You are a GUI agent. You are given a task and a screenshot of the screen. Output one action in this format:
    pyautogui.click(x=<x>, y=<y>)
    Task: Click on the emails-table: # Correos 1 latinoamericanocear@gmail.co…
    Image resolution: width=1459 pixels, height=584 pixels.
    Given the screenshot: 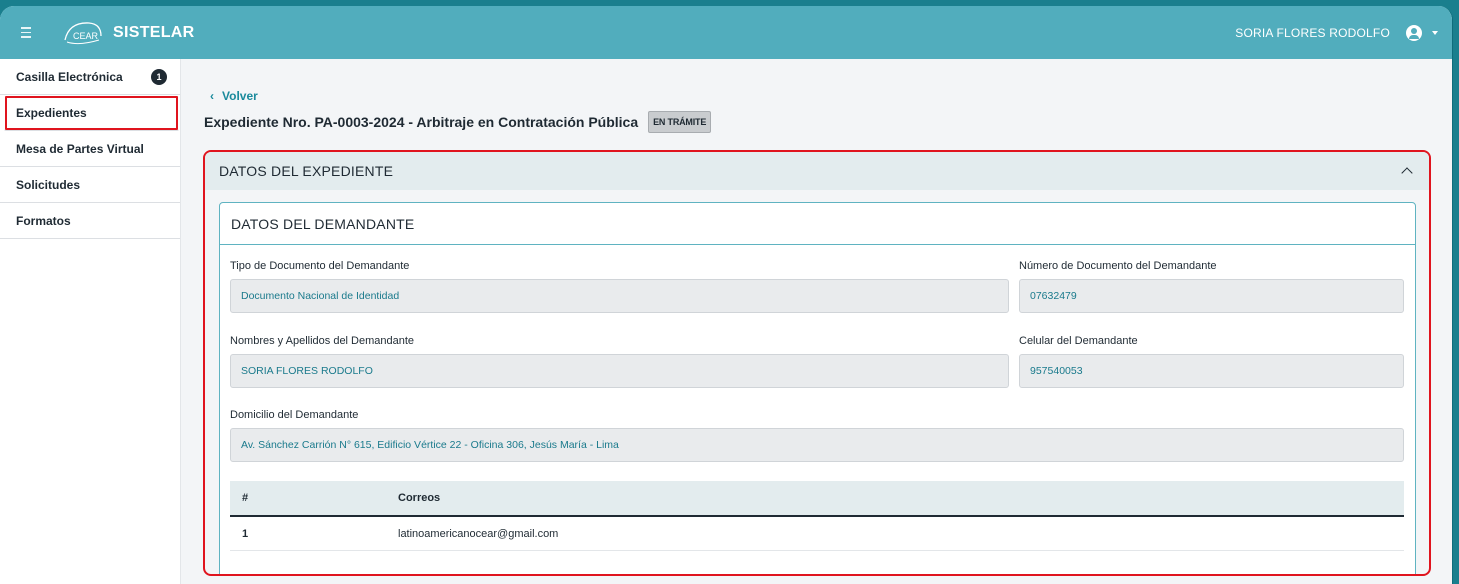 What is the action you would take?
    pyautogui.click(x=817, y=516)
    